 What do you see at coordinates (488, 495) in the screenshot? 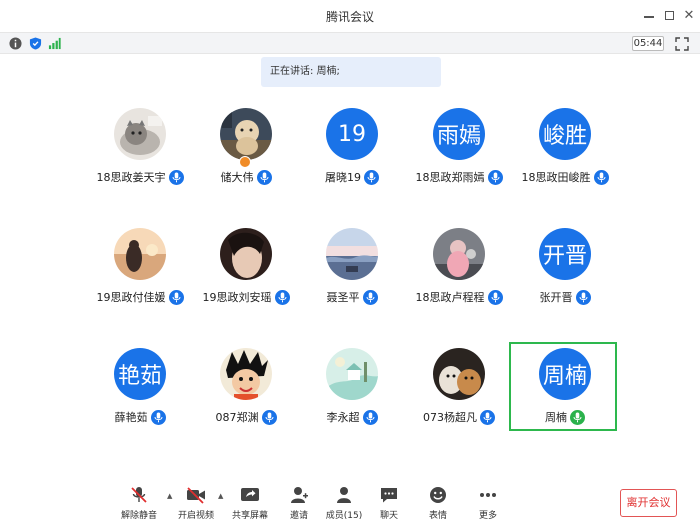
I see `more-icon` at bounding box center [488, 495].